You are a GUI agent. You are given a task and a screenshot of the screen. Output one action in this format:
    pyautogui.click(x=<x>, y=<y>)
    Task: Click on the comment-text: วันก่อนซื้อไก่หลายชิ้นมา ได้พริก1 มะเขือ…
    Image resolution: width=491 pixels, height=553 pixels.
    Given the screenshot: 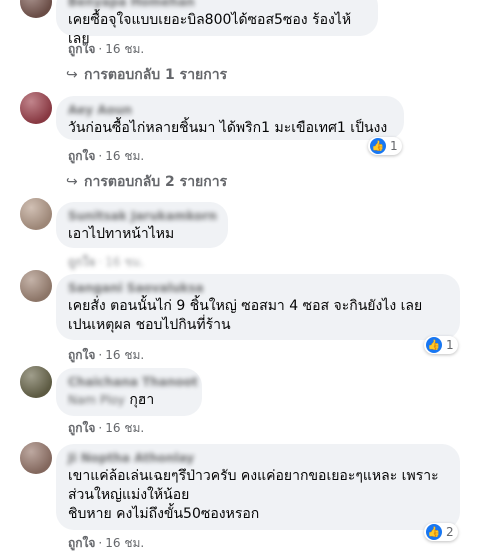 What is the action you would take?
    pyautogui.click(x=228, y=128)
    